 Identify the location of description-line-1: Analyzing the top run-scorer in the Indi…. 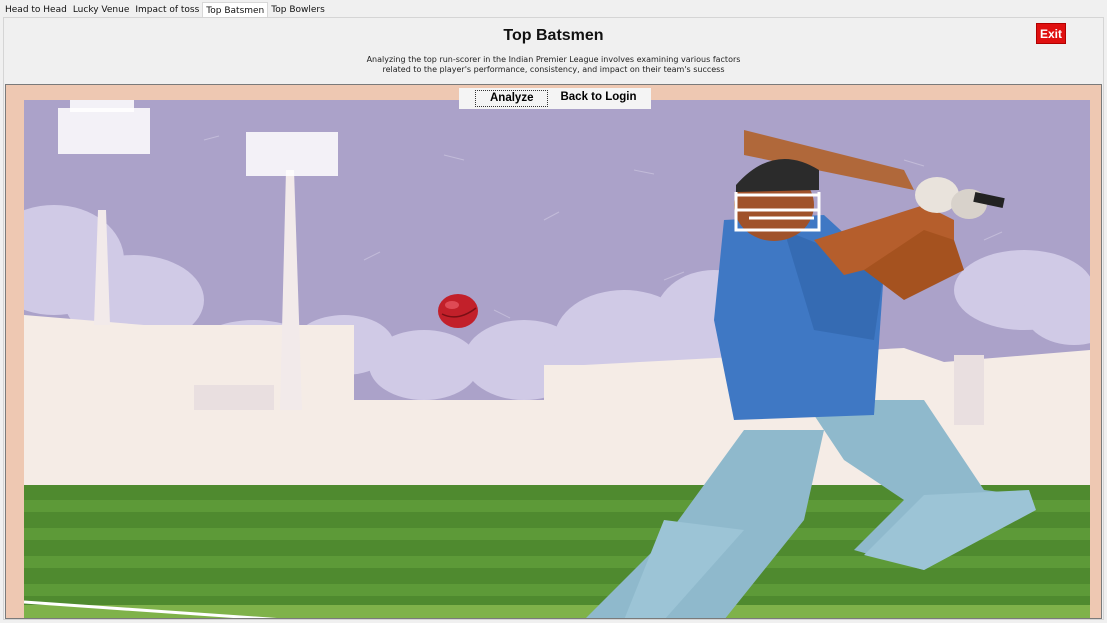
(553, 59).